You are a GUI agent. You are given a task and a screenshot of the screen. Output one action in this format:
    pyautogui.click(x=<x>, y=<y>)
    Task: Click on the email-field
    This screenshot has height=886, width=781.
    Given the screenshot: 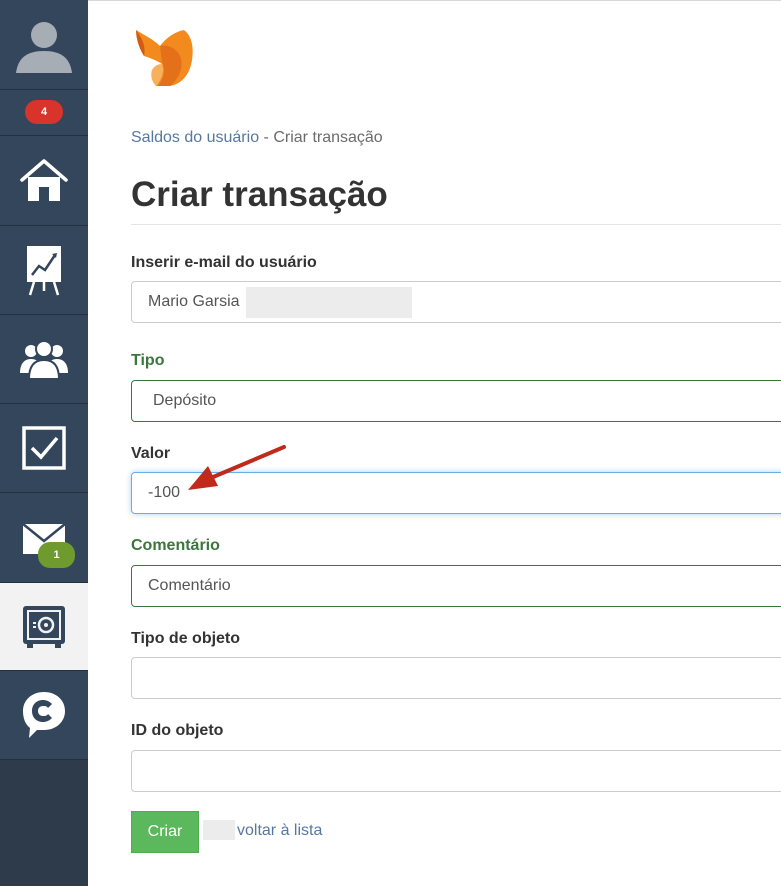 What is the action you would take?
    pyautogui.click(x=456, y=302)
    